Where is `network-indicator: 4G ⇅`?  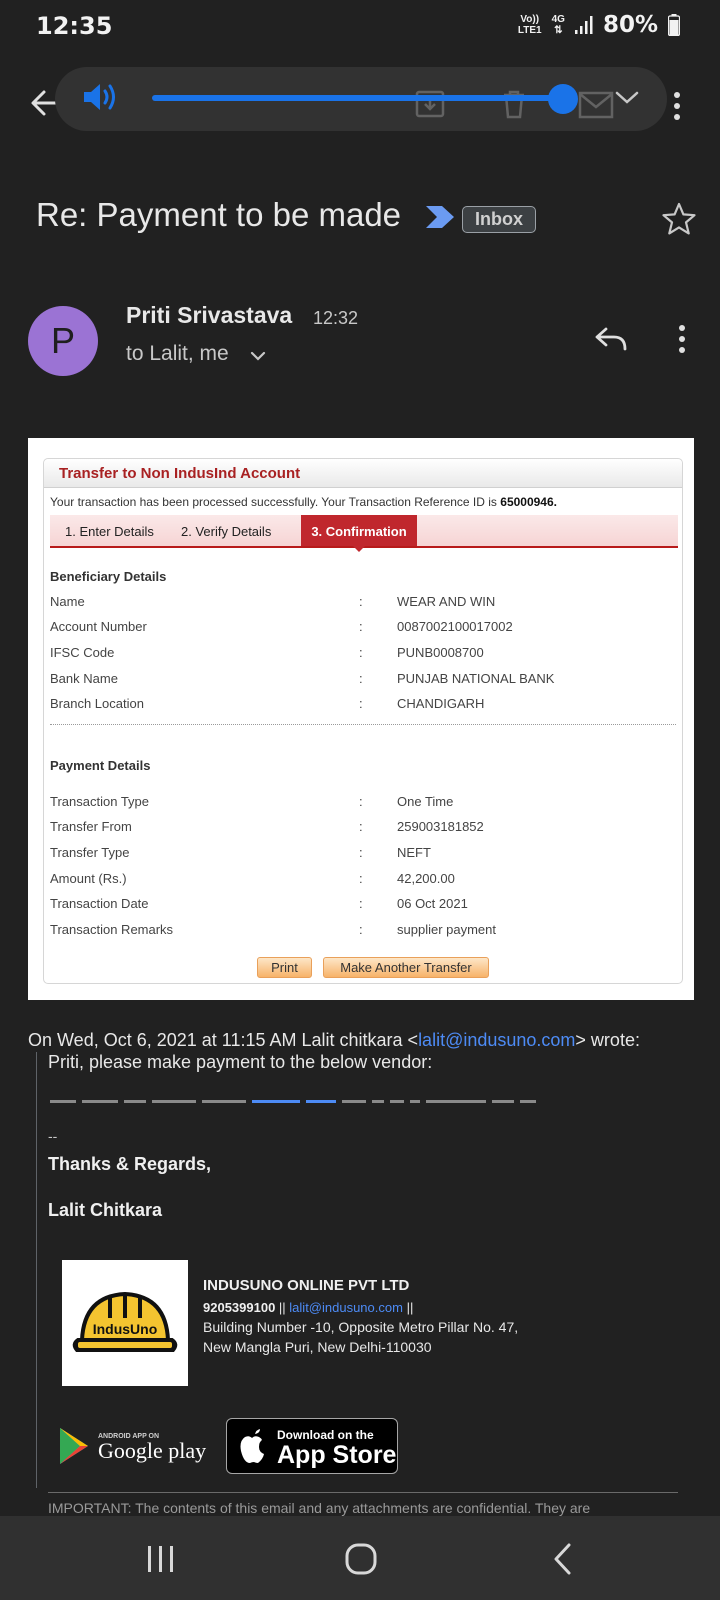 network-indicator: 4G ⇅ is located at coordinates (558, 25).